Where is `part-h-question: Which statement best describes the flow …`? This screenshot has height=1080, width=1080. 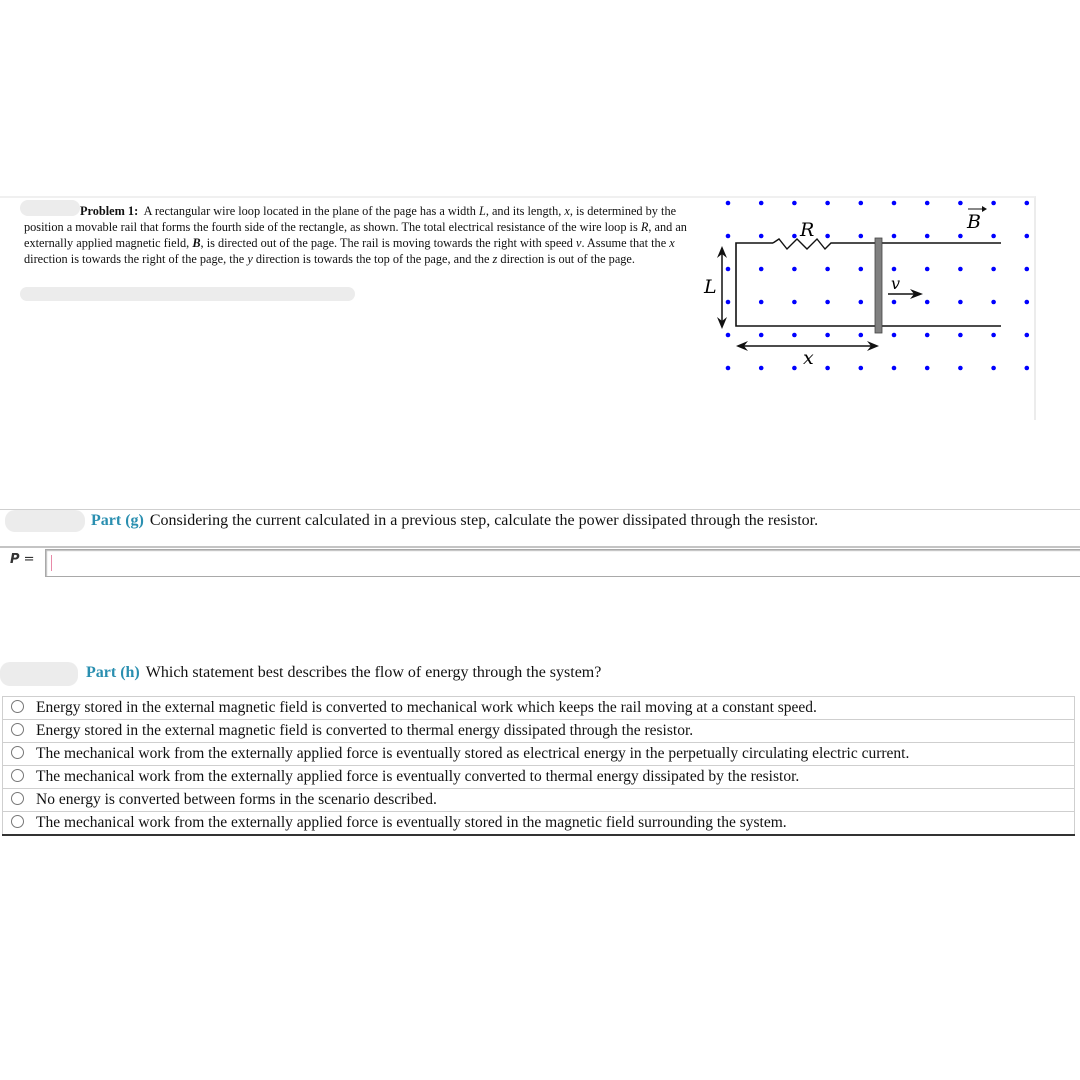
part-h-question: Which statement best describes the flow … is located at coordinates (373, 672).